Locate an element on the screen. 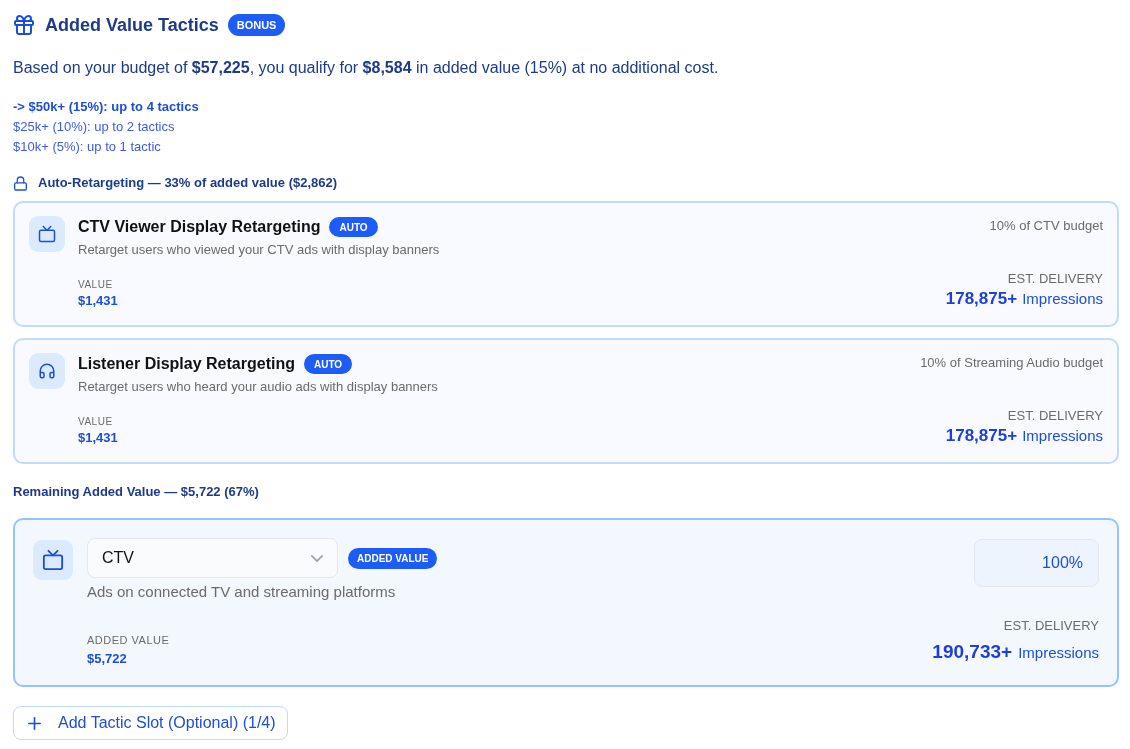 The height and width of the screenshot is (749, 1130). section-heading: Remaining Added Value — $5,722 (67%) is located at coordinates (136, 492).